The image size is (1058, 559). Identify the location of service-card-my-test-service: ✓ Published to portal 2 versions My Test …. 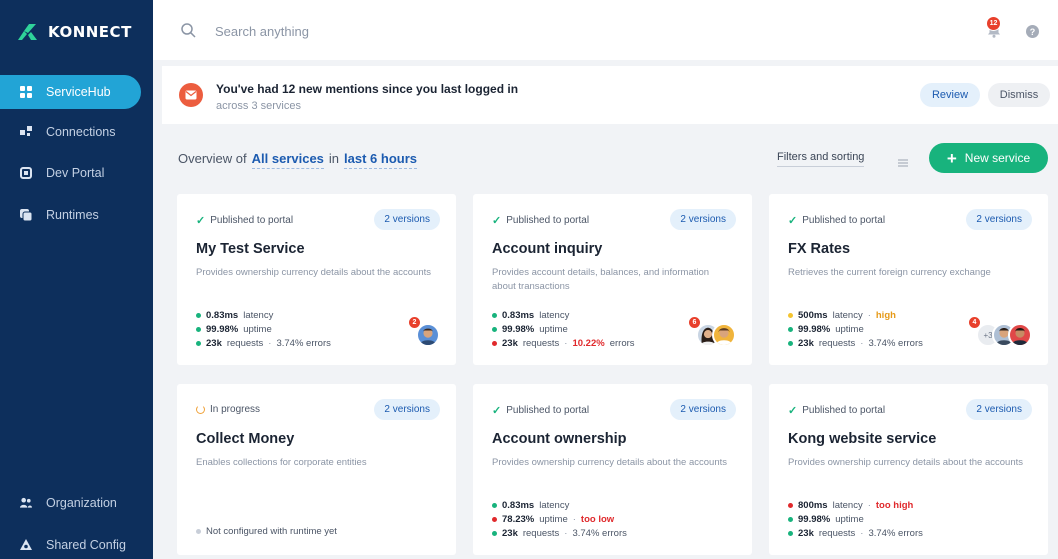
(316, 279).